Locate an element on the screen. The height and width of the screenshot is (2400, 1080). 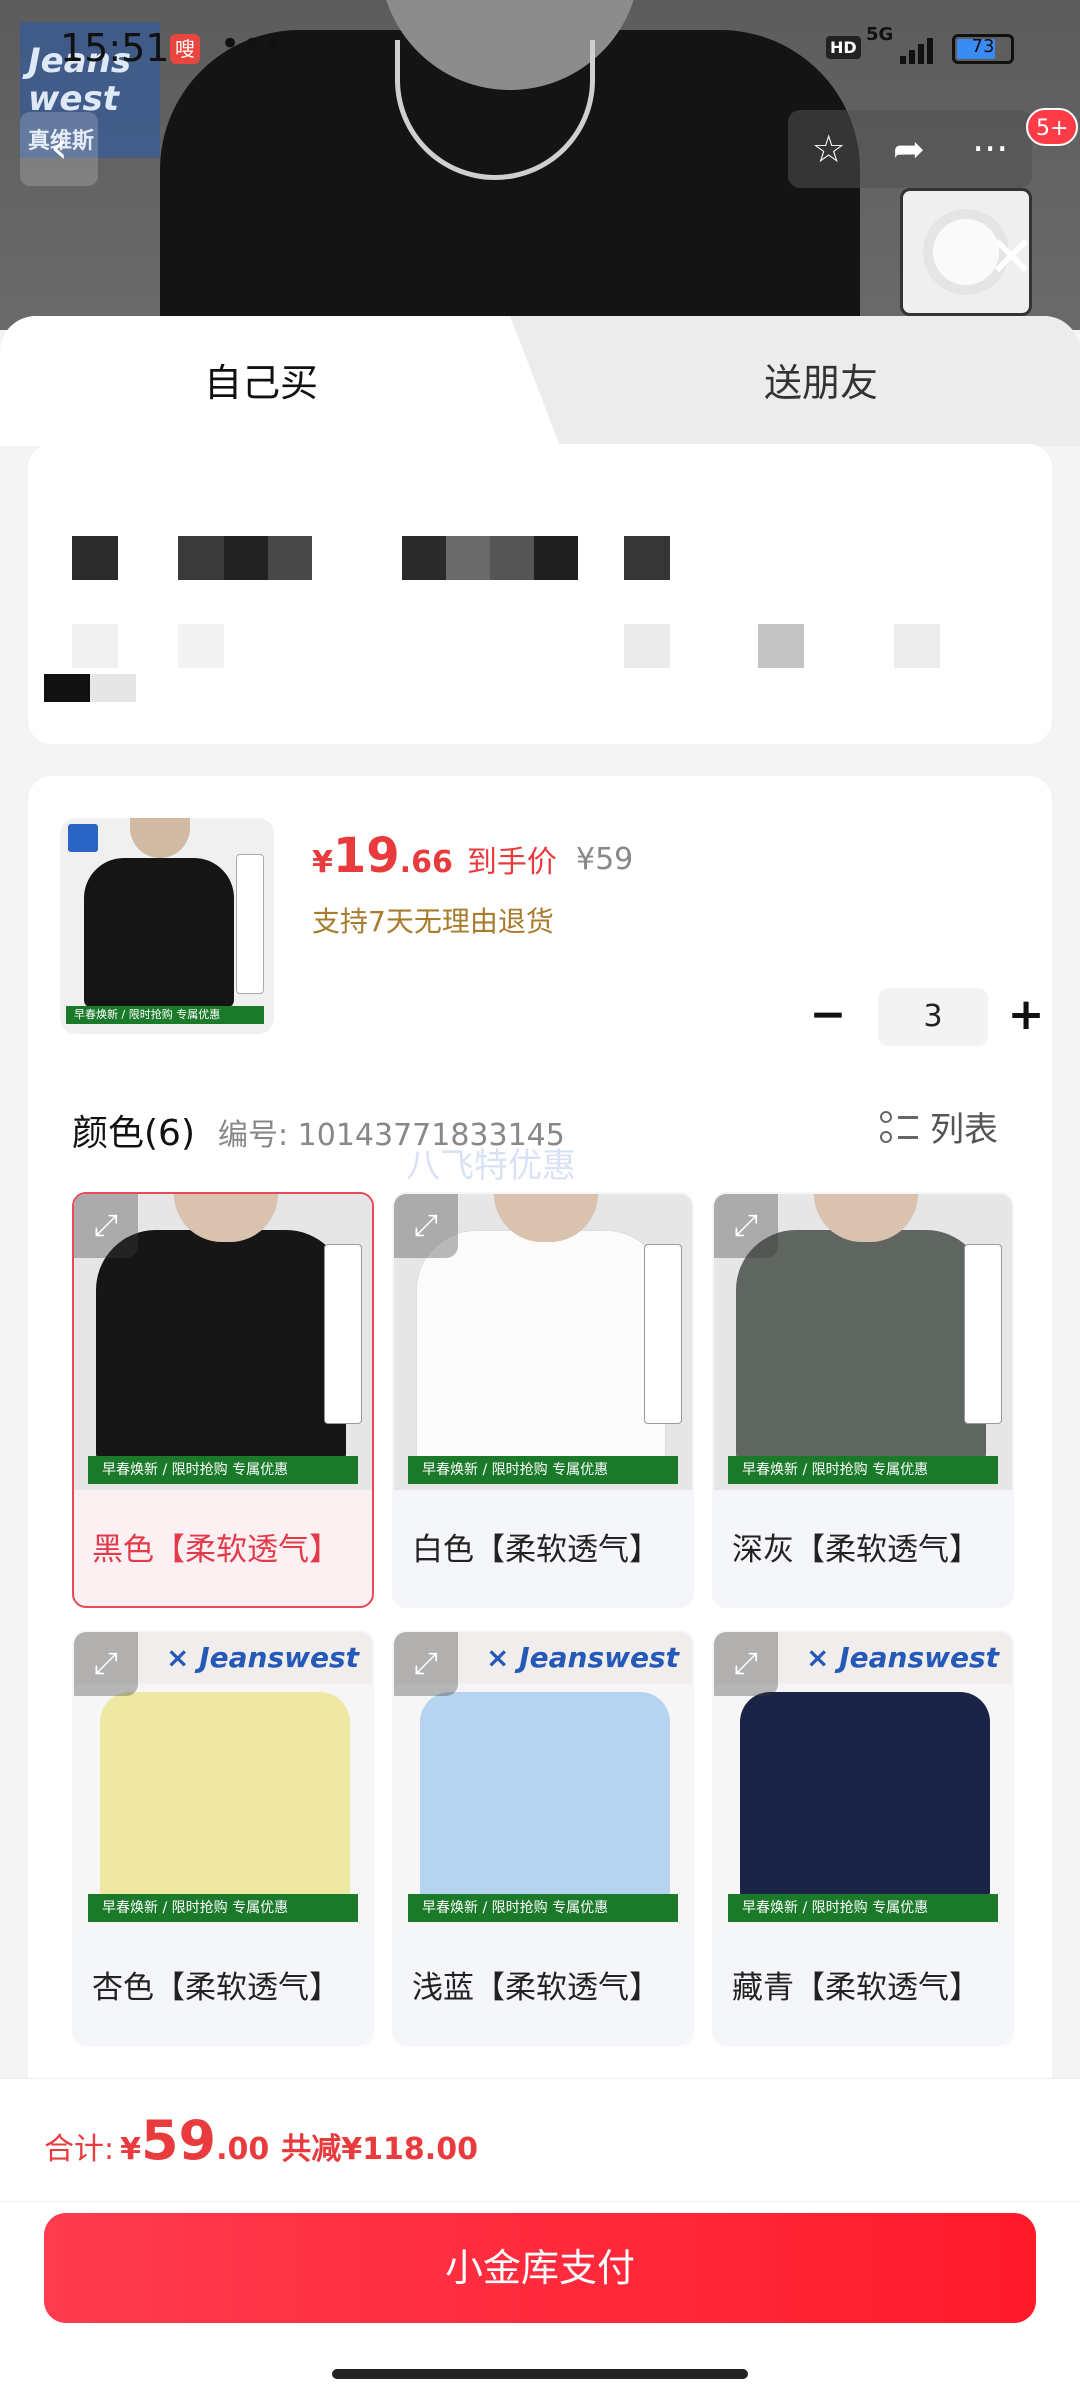
footer-divider is located at coordinates (540, 2201).